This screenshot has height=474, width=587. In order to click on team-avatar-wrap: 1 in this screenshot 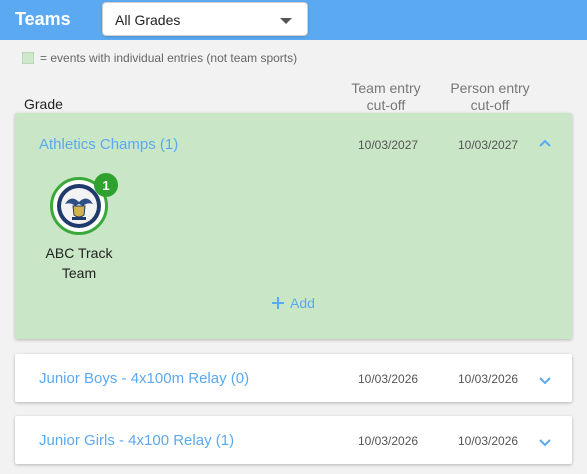, I will do `click(84, 204)`.